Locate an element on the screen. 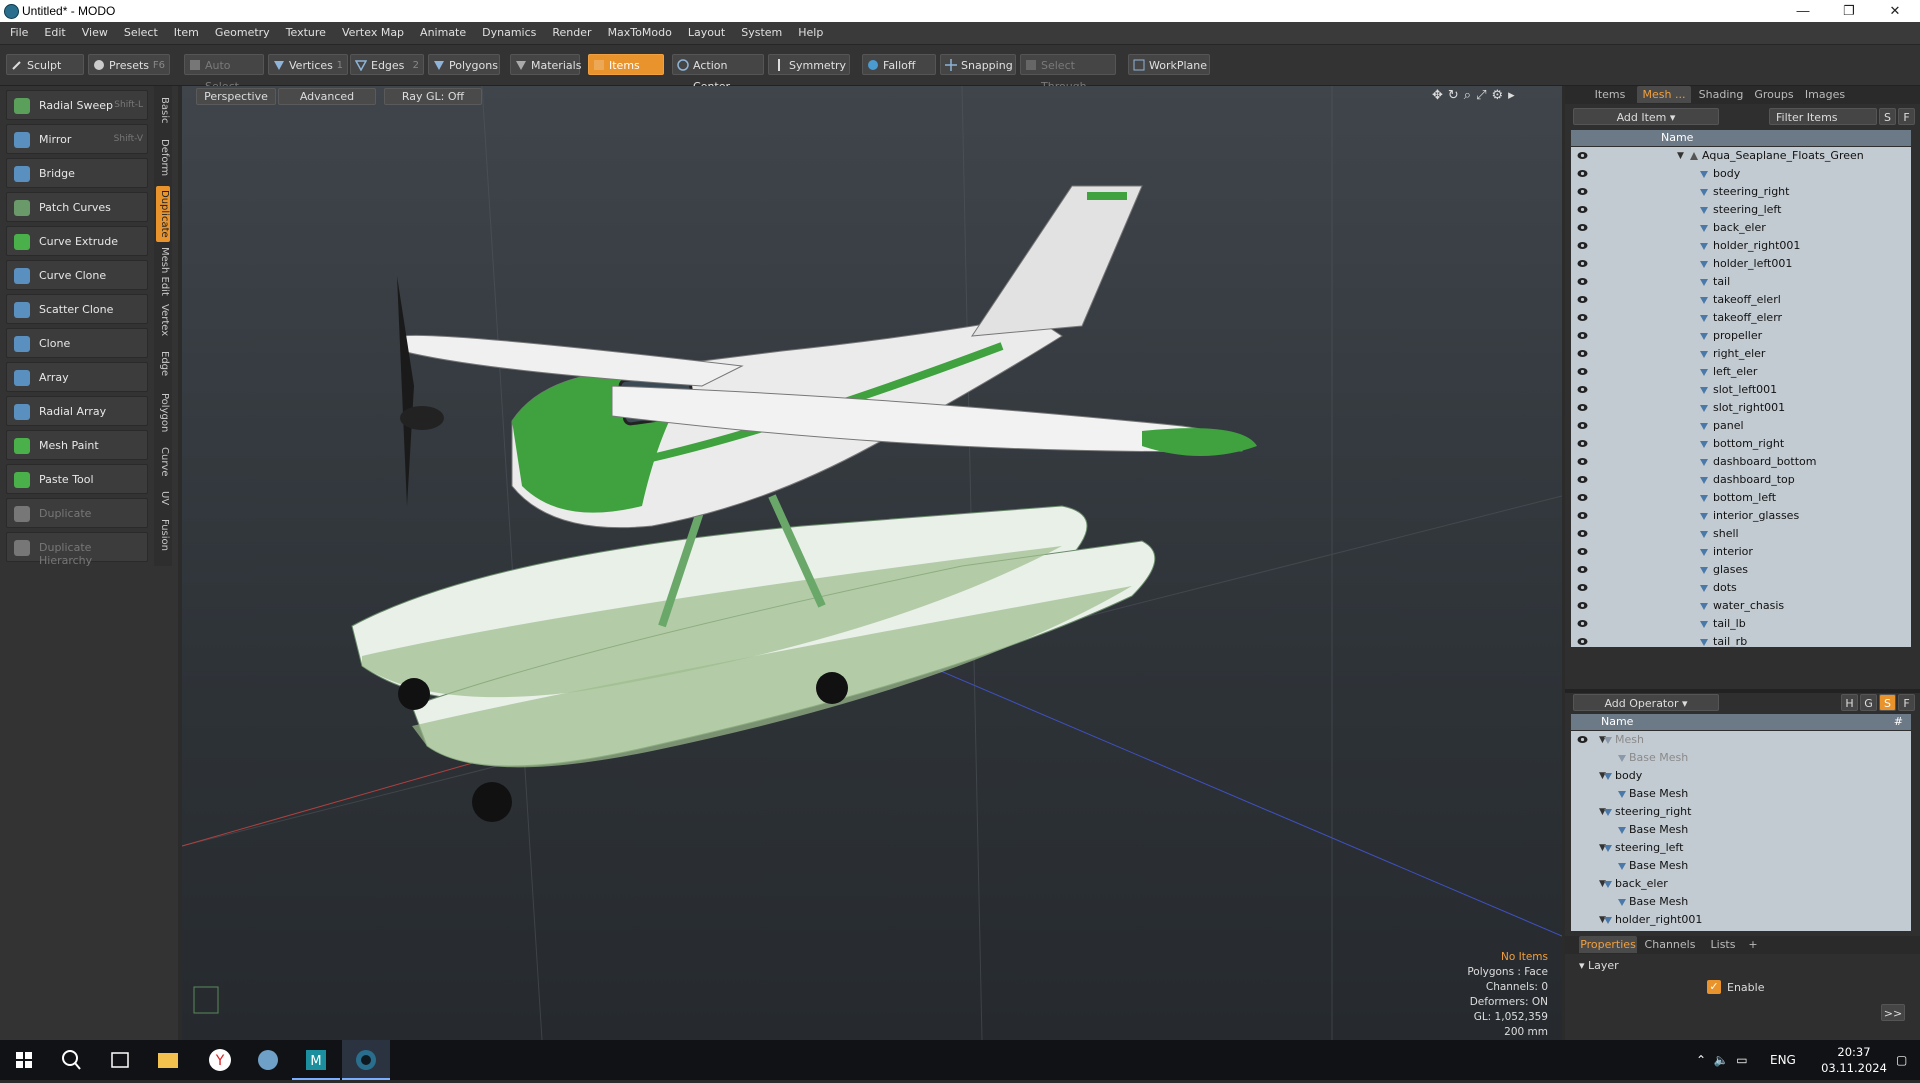 The height and width of the screenshot is (1083, 1920). yandex-browser-button: Y is located at coordinates (220, 1060).